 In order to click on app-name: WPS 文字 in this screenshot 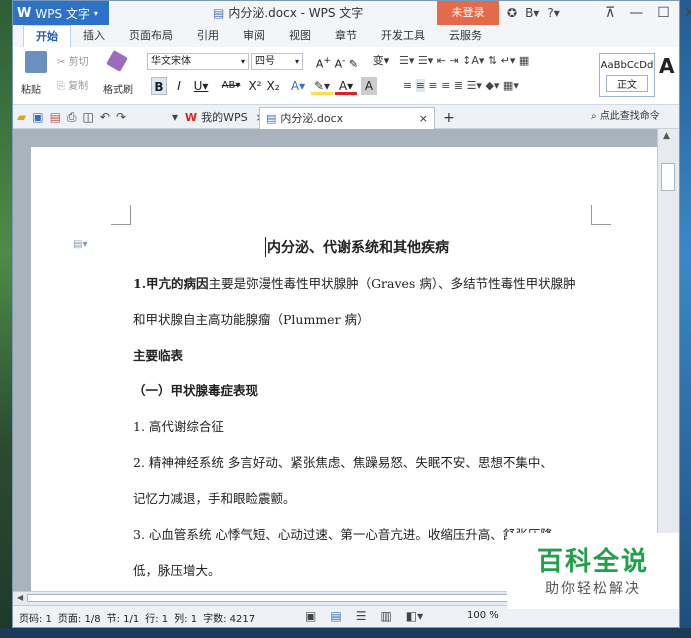, I will do `click(62, 13)`.